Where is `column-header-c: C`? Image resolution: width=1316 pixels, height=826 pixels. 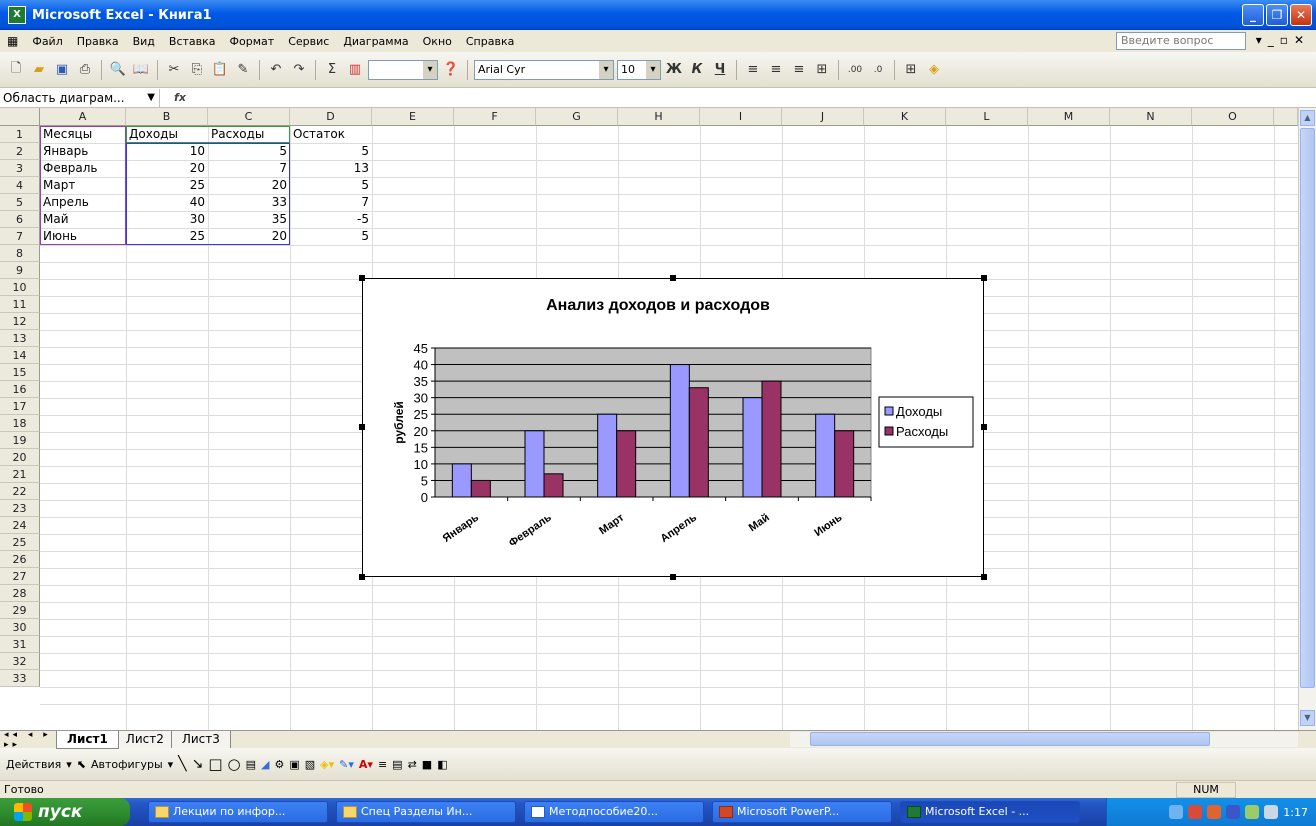
column-header-c: C is located at coordinates (249, 117).